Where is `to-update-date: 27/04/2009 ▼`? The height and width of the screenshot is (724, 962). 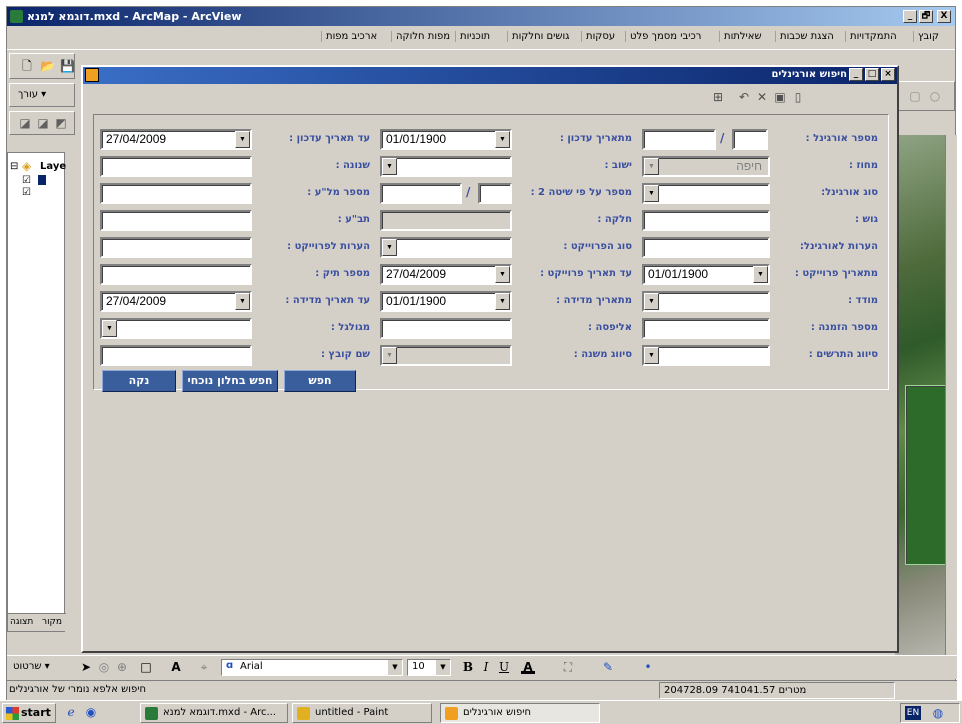
to-update-date: 27/04/2009 ▼ is located at coordinates (176, 139).